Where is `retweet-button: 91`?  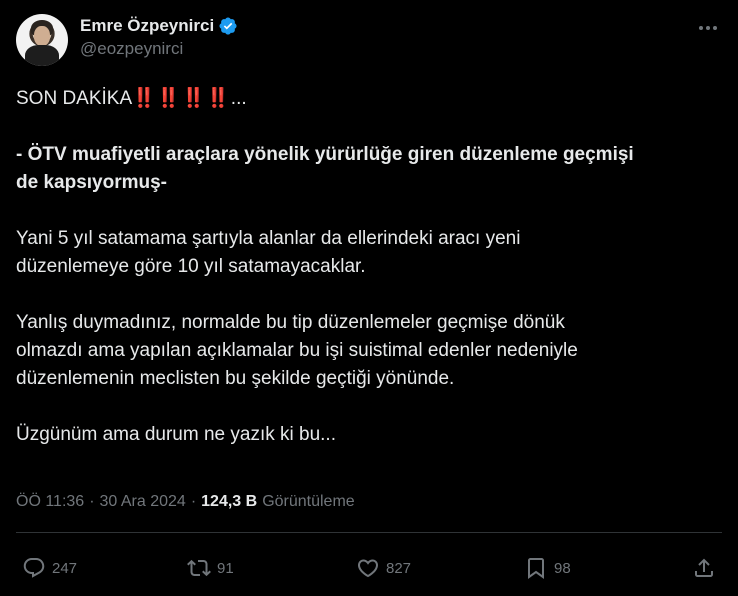 retweet-button: 91 is located at coordinates (210, 568).